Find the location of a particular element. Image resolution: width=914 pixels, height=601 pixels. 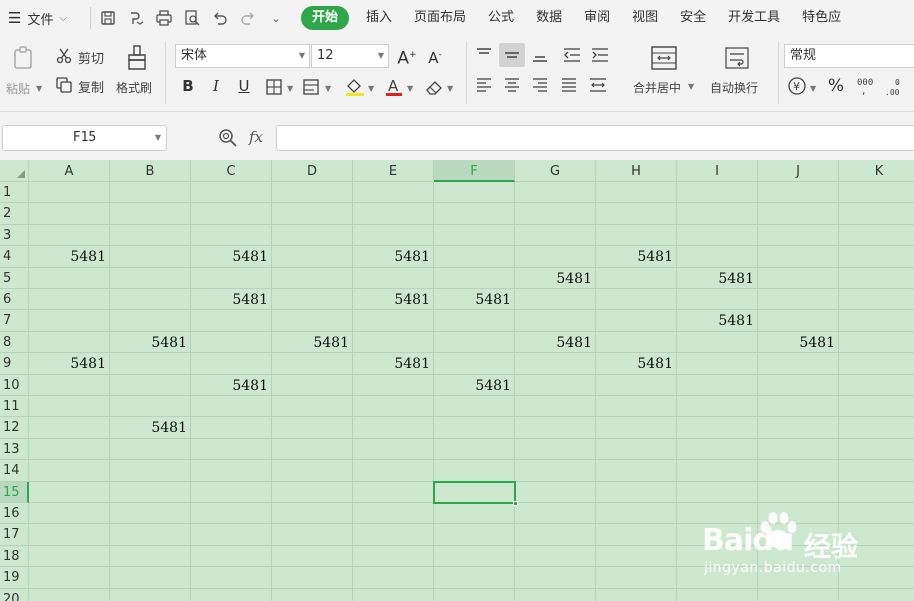

cell-b8: 5481 is located at coordinates (150, 342).